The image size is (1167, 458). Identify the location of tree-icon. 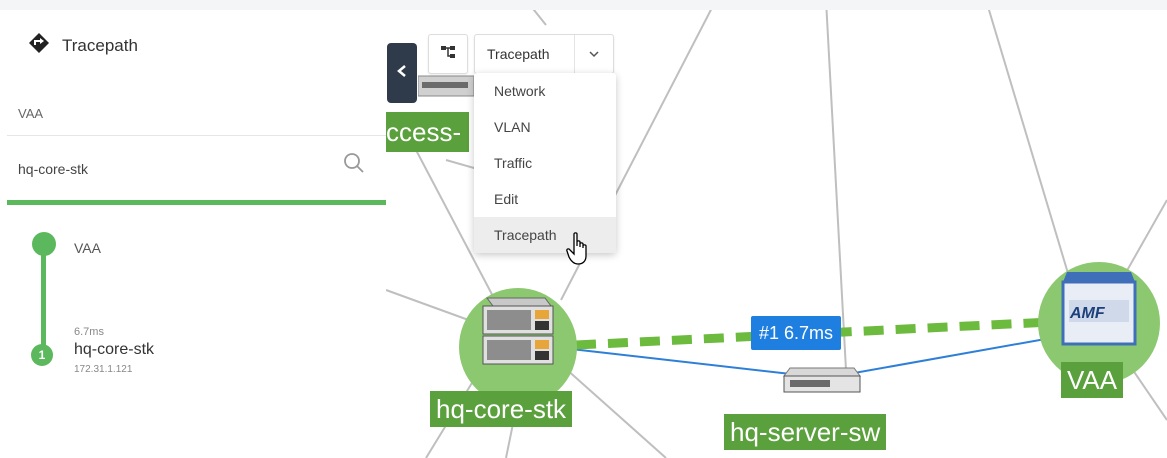
(448, 54).